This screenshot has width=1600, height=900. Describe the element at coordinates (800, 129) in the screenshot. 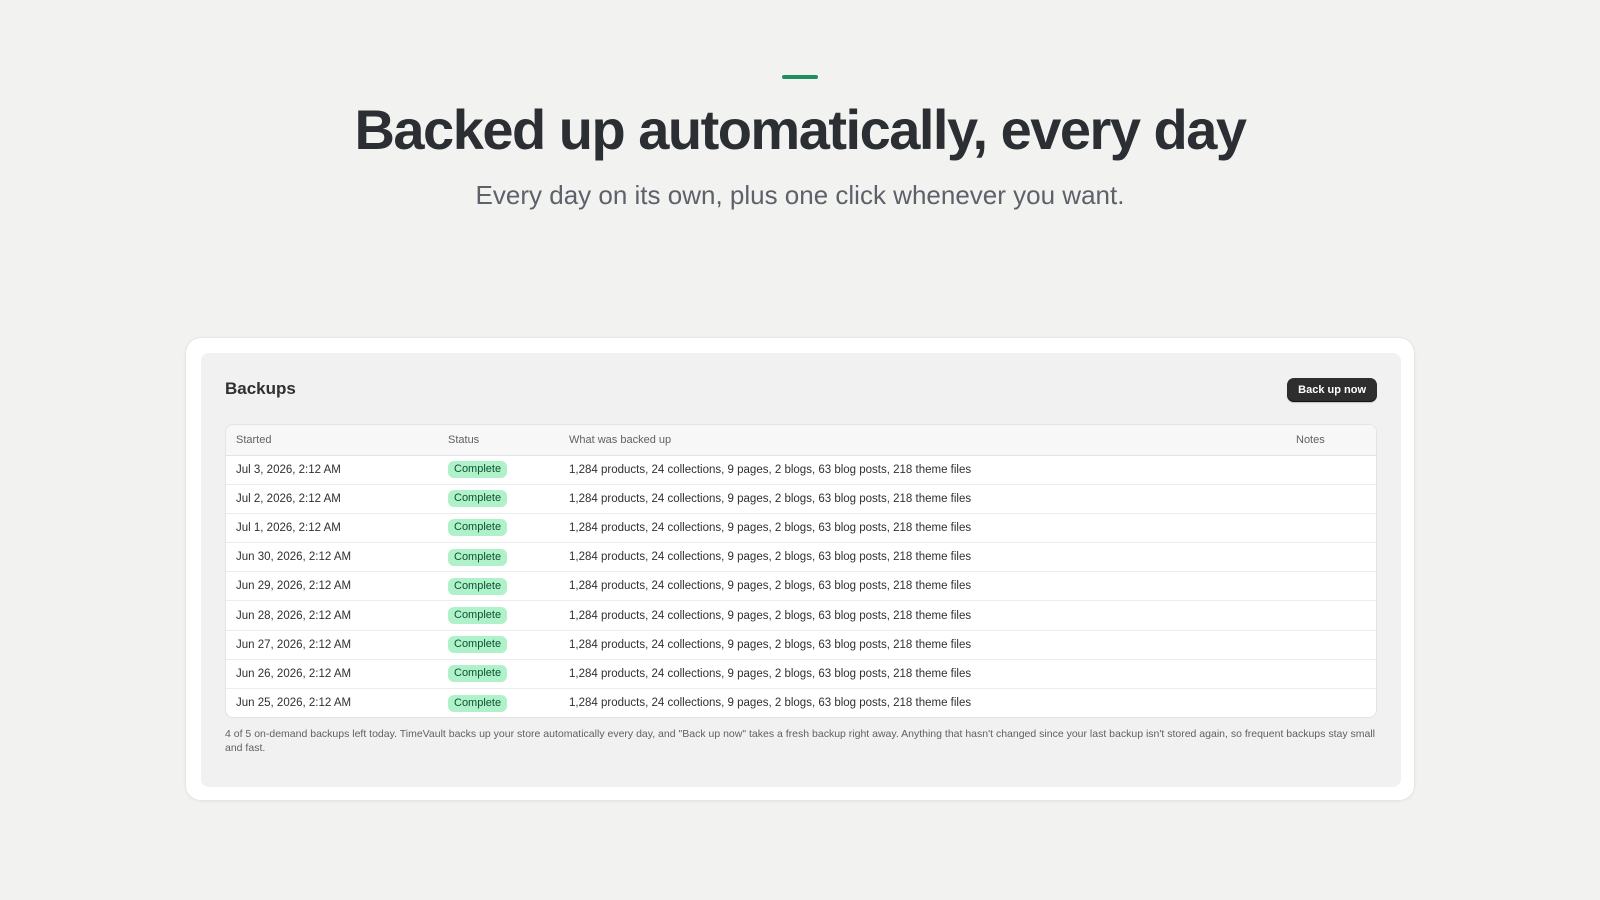

I see `page-headline: Backed up automatically, every day` at that location.